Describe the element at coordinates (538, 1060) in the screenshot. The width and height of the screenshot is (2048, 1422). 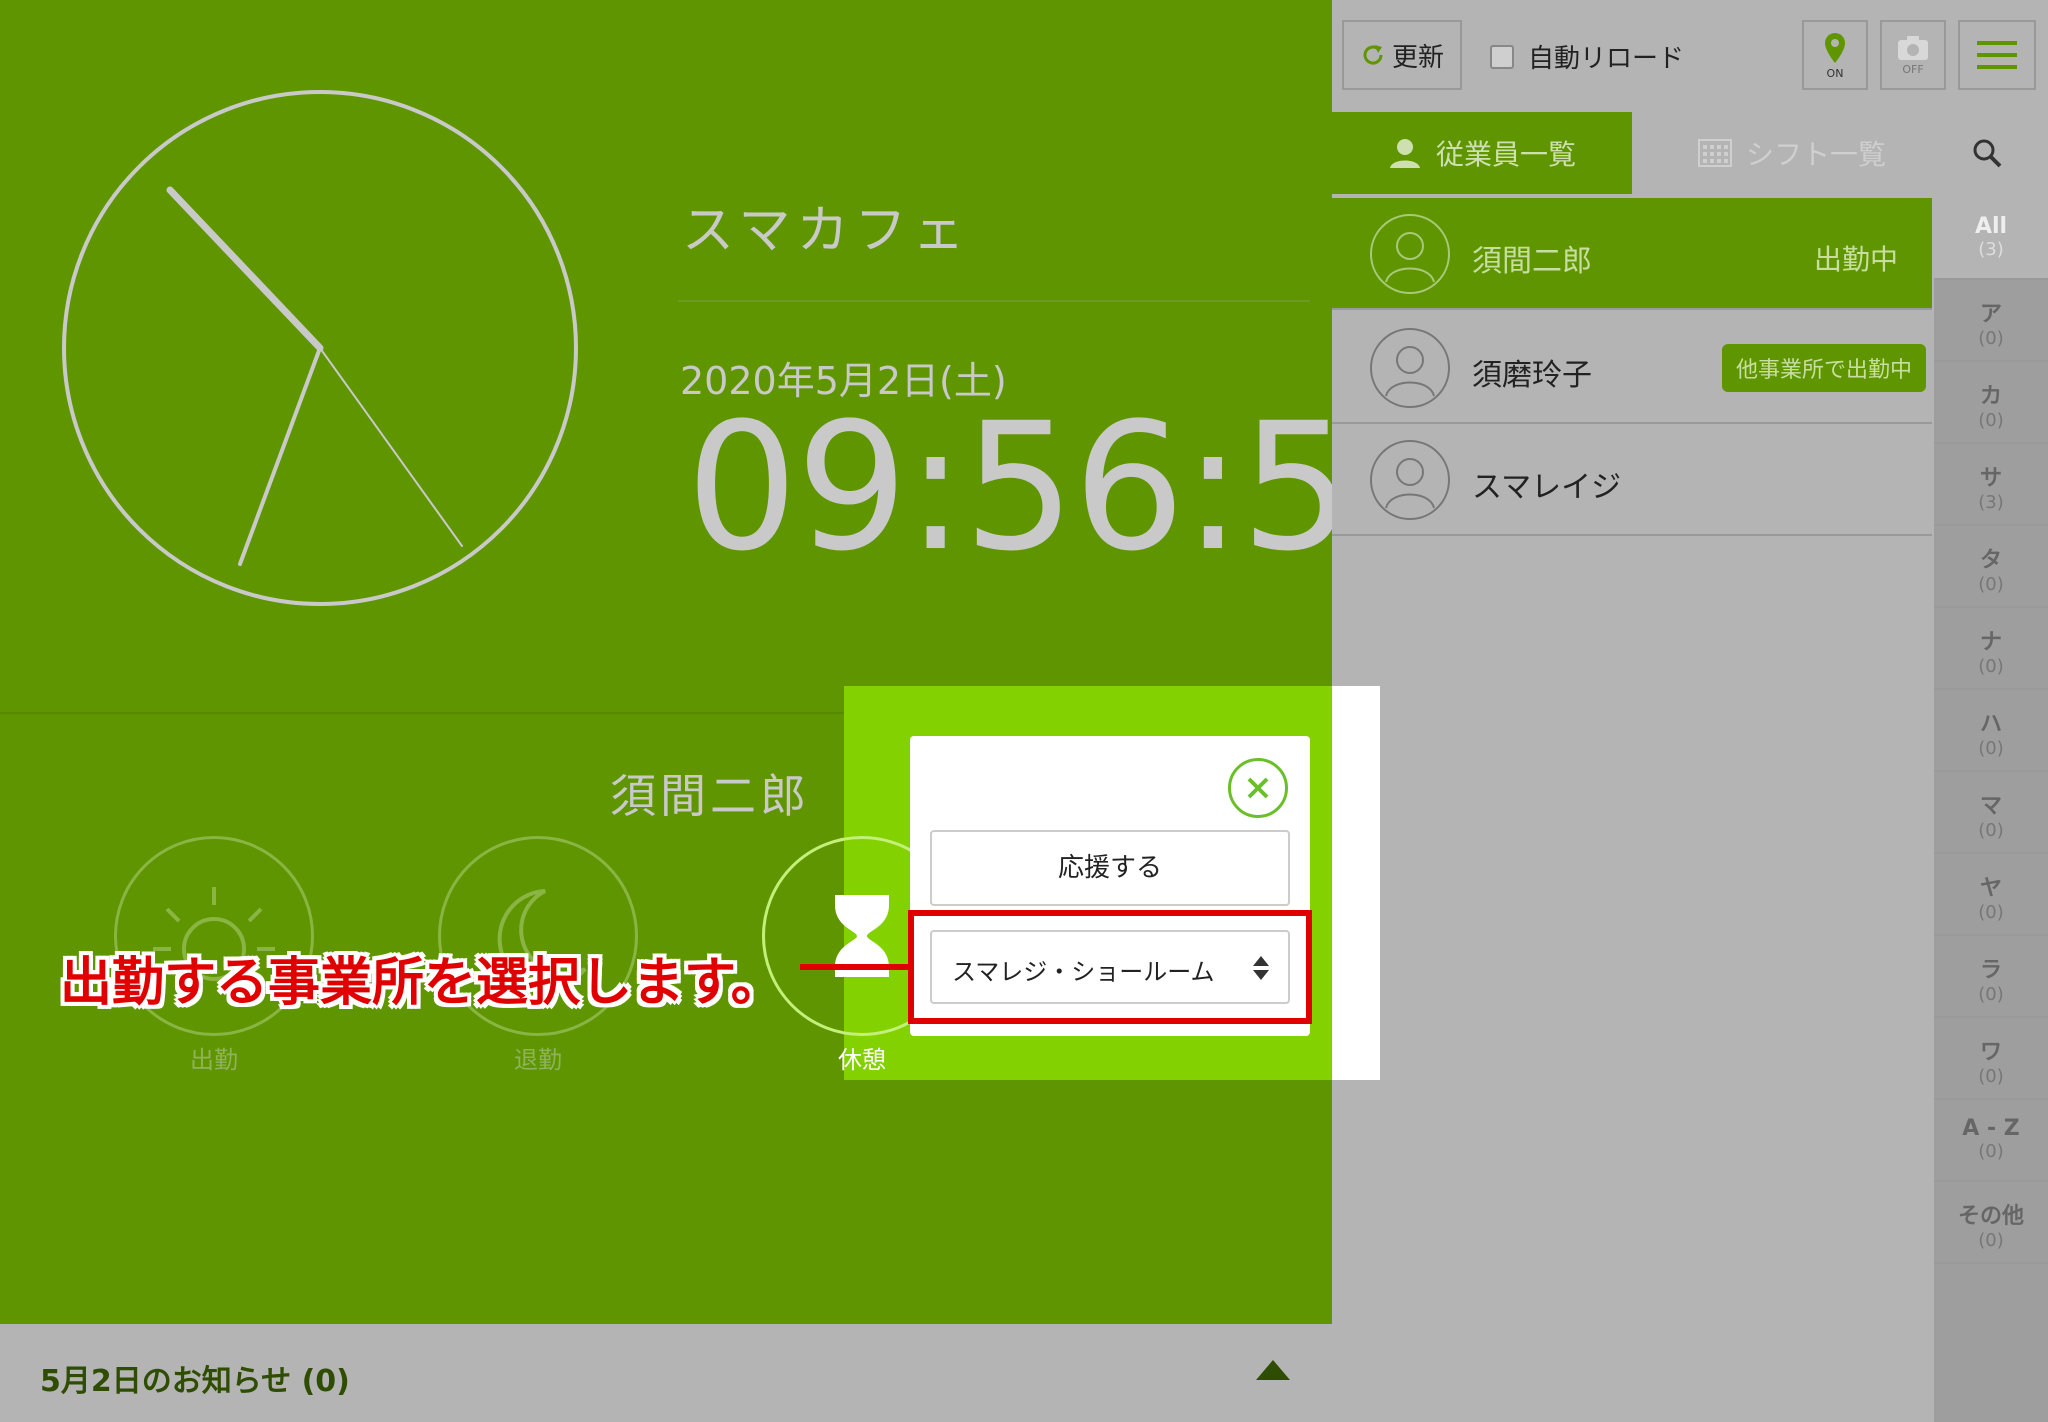
I see `clock-out-label: 退勤` at that location.